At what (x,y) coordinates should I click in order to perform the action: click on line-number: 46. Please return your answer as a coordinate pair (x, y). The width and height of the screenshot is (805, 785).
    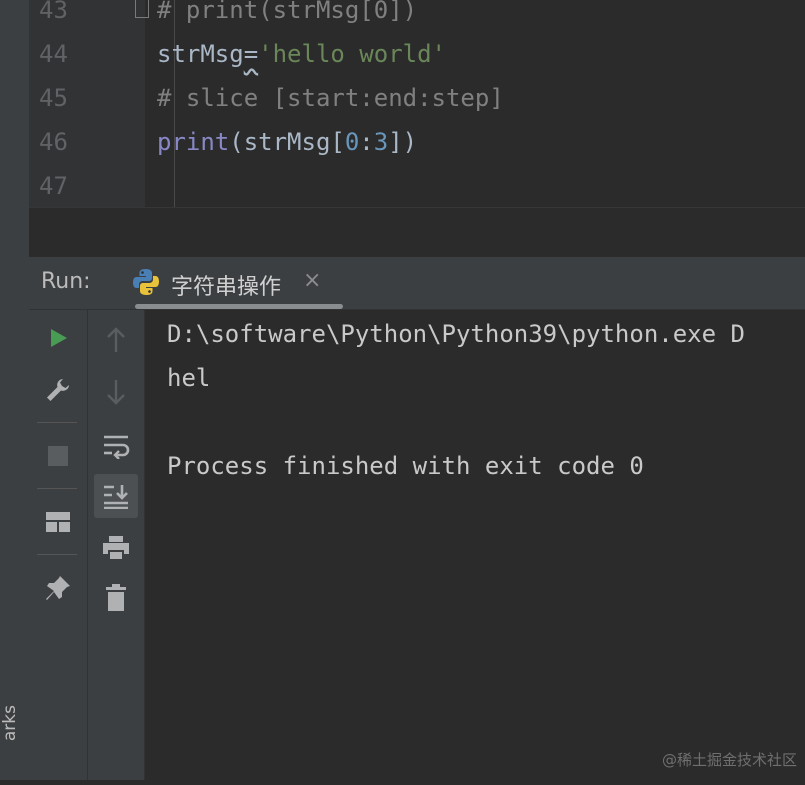
    Looking at the image, I should click on (53, 142).